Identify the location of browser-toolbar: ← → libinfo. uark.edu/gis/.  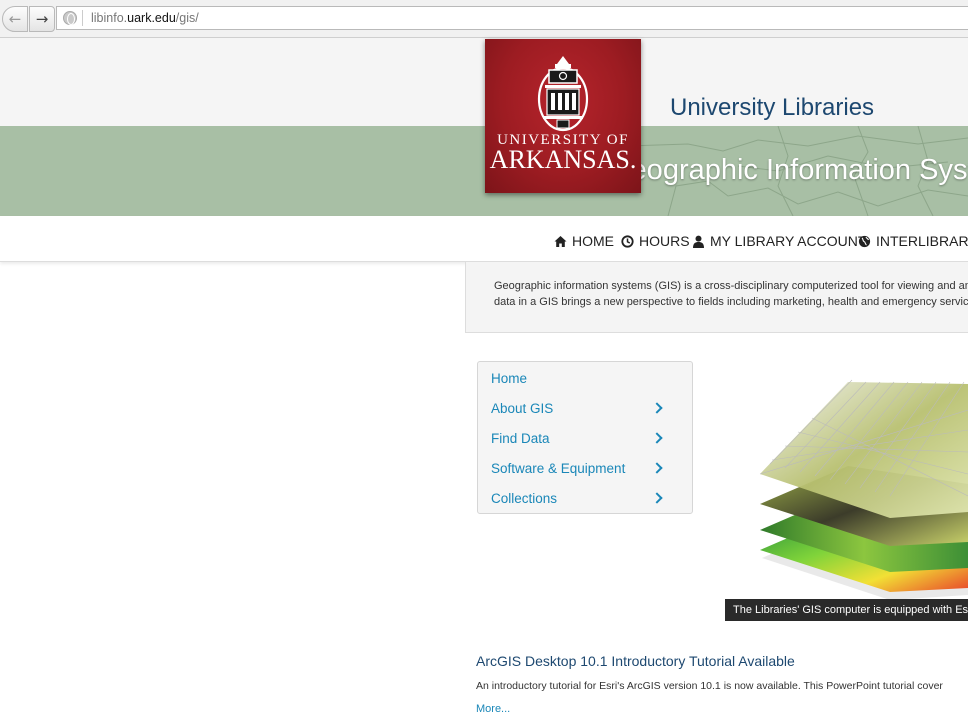
(484, 19).